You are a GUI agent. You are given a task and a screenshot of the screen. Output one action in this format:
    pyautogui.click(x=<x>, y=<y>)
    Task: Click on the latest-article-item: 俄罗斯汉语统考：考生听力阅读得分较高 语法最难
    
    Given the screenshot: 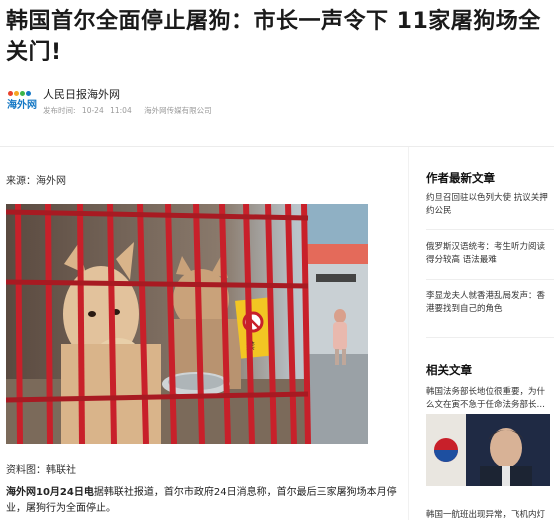 What is the action you would take?
    pyautogui.click(x=488, y=254)
    